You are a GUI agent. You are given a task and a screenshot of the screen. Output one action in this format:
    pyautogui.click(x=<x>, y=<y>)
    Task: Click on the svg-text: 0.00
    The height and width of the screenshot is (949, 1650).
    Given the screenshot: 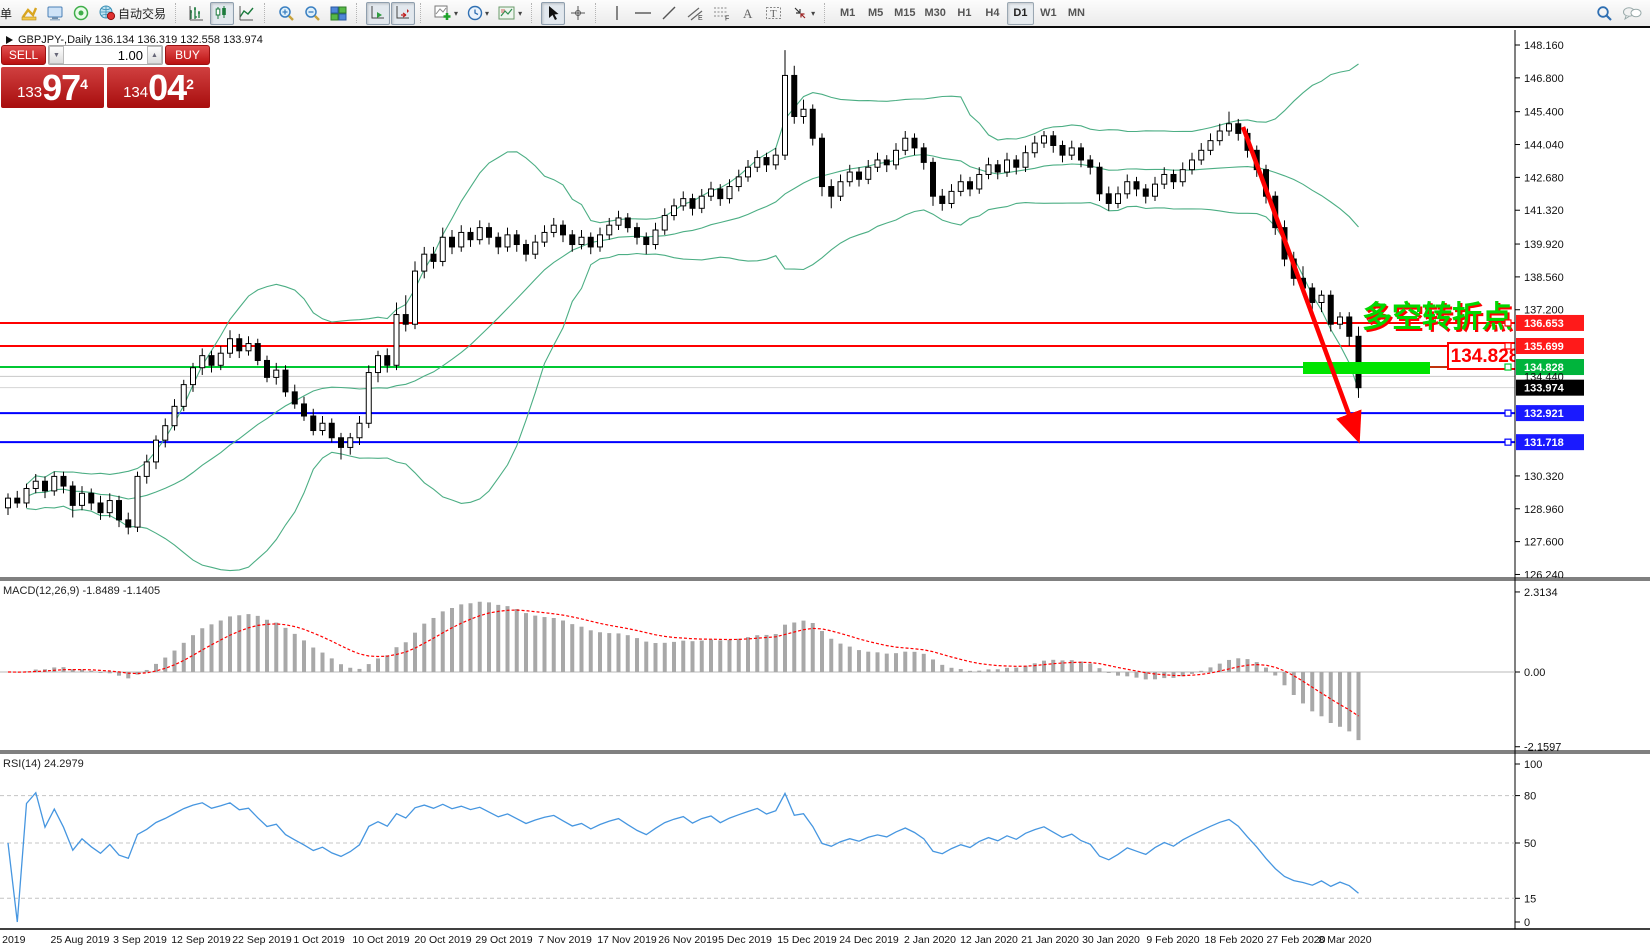 What is the action you would take?
    pyautogui.click(x=1534, y=673)
    